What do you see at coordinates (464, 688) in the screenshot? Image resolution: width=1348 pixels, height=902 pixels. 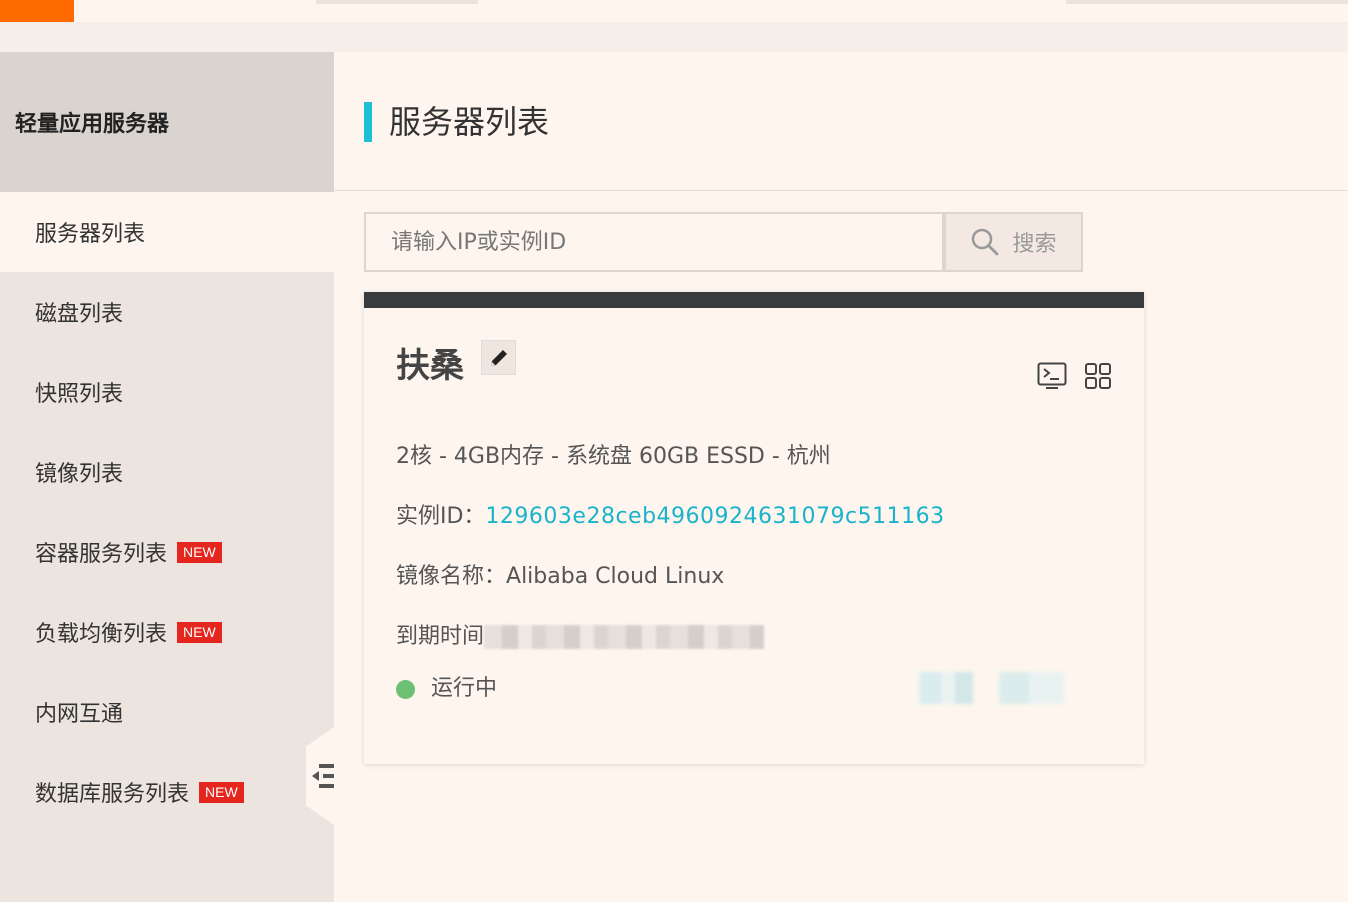 I see `status-text: 运行中` at bounding box center [464, 688].